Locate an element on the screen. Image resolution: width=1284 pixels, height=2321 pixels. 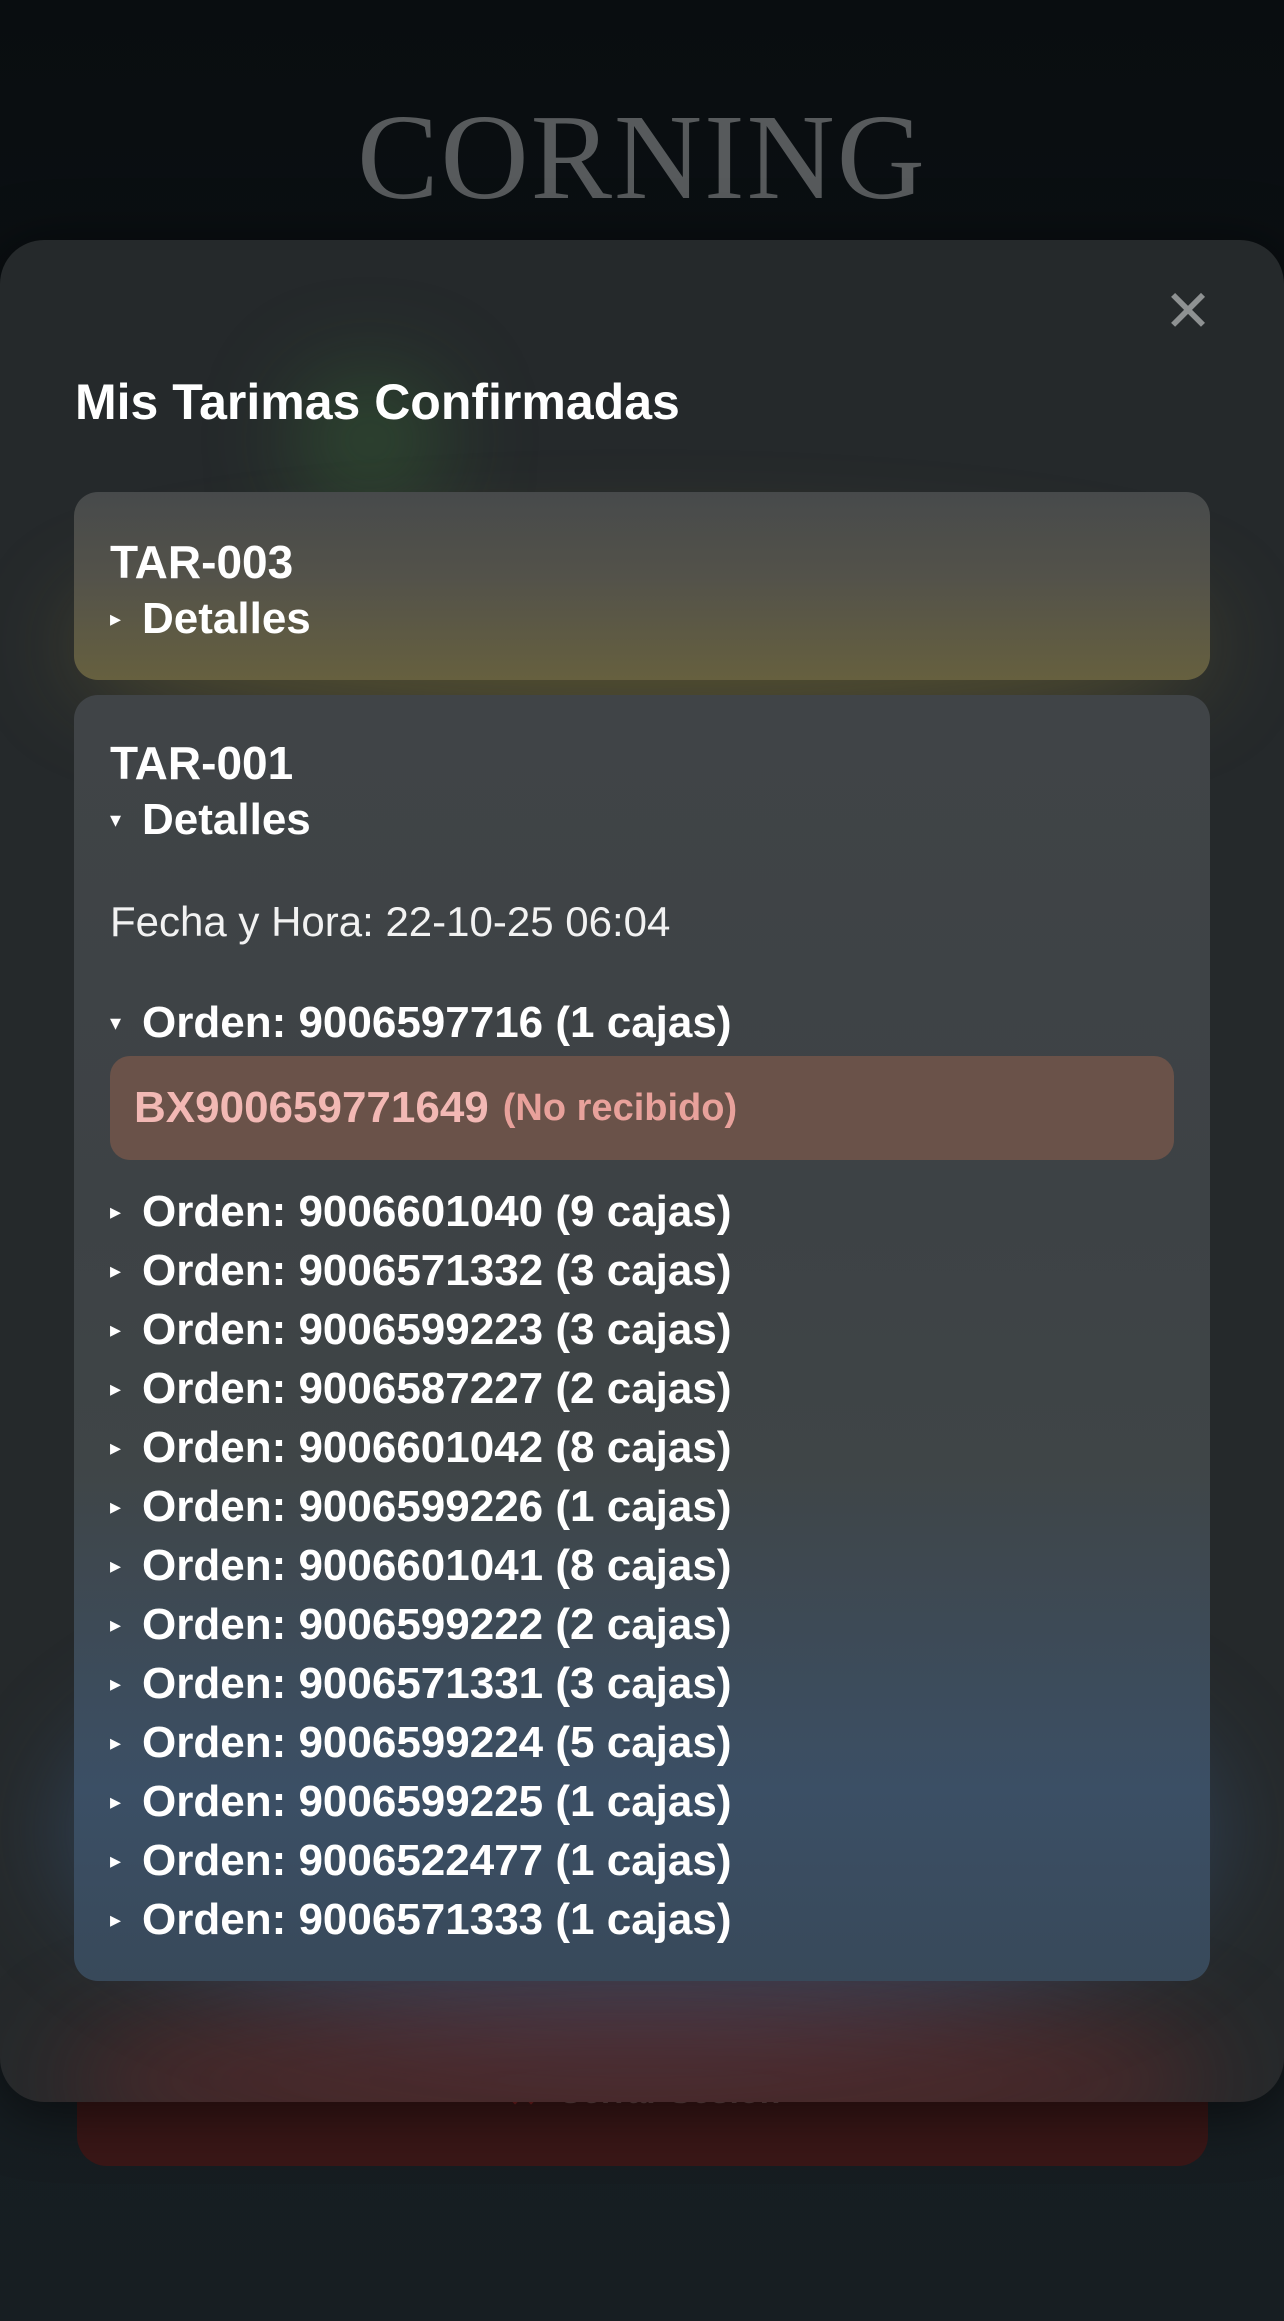
order-label: Orden: 9006599226 (1 cajas) is located at coordinates (437, 1506).